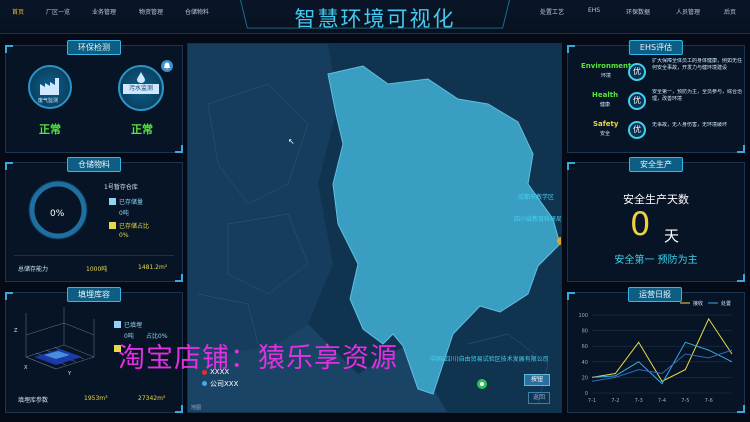 The width and height of the screenshot is (750, 422). I want to click on landfill-panel-title: 填埋库容, so click(94, 294).